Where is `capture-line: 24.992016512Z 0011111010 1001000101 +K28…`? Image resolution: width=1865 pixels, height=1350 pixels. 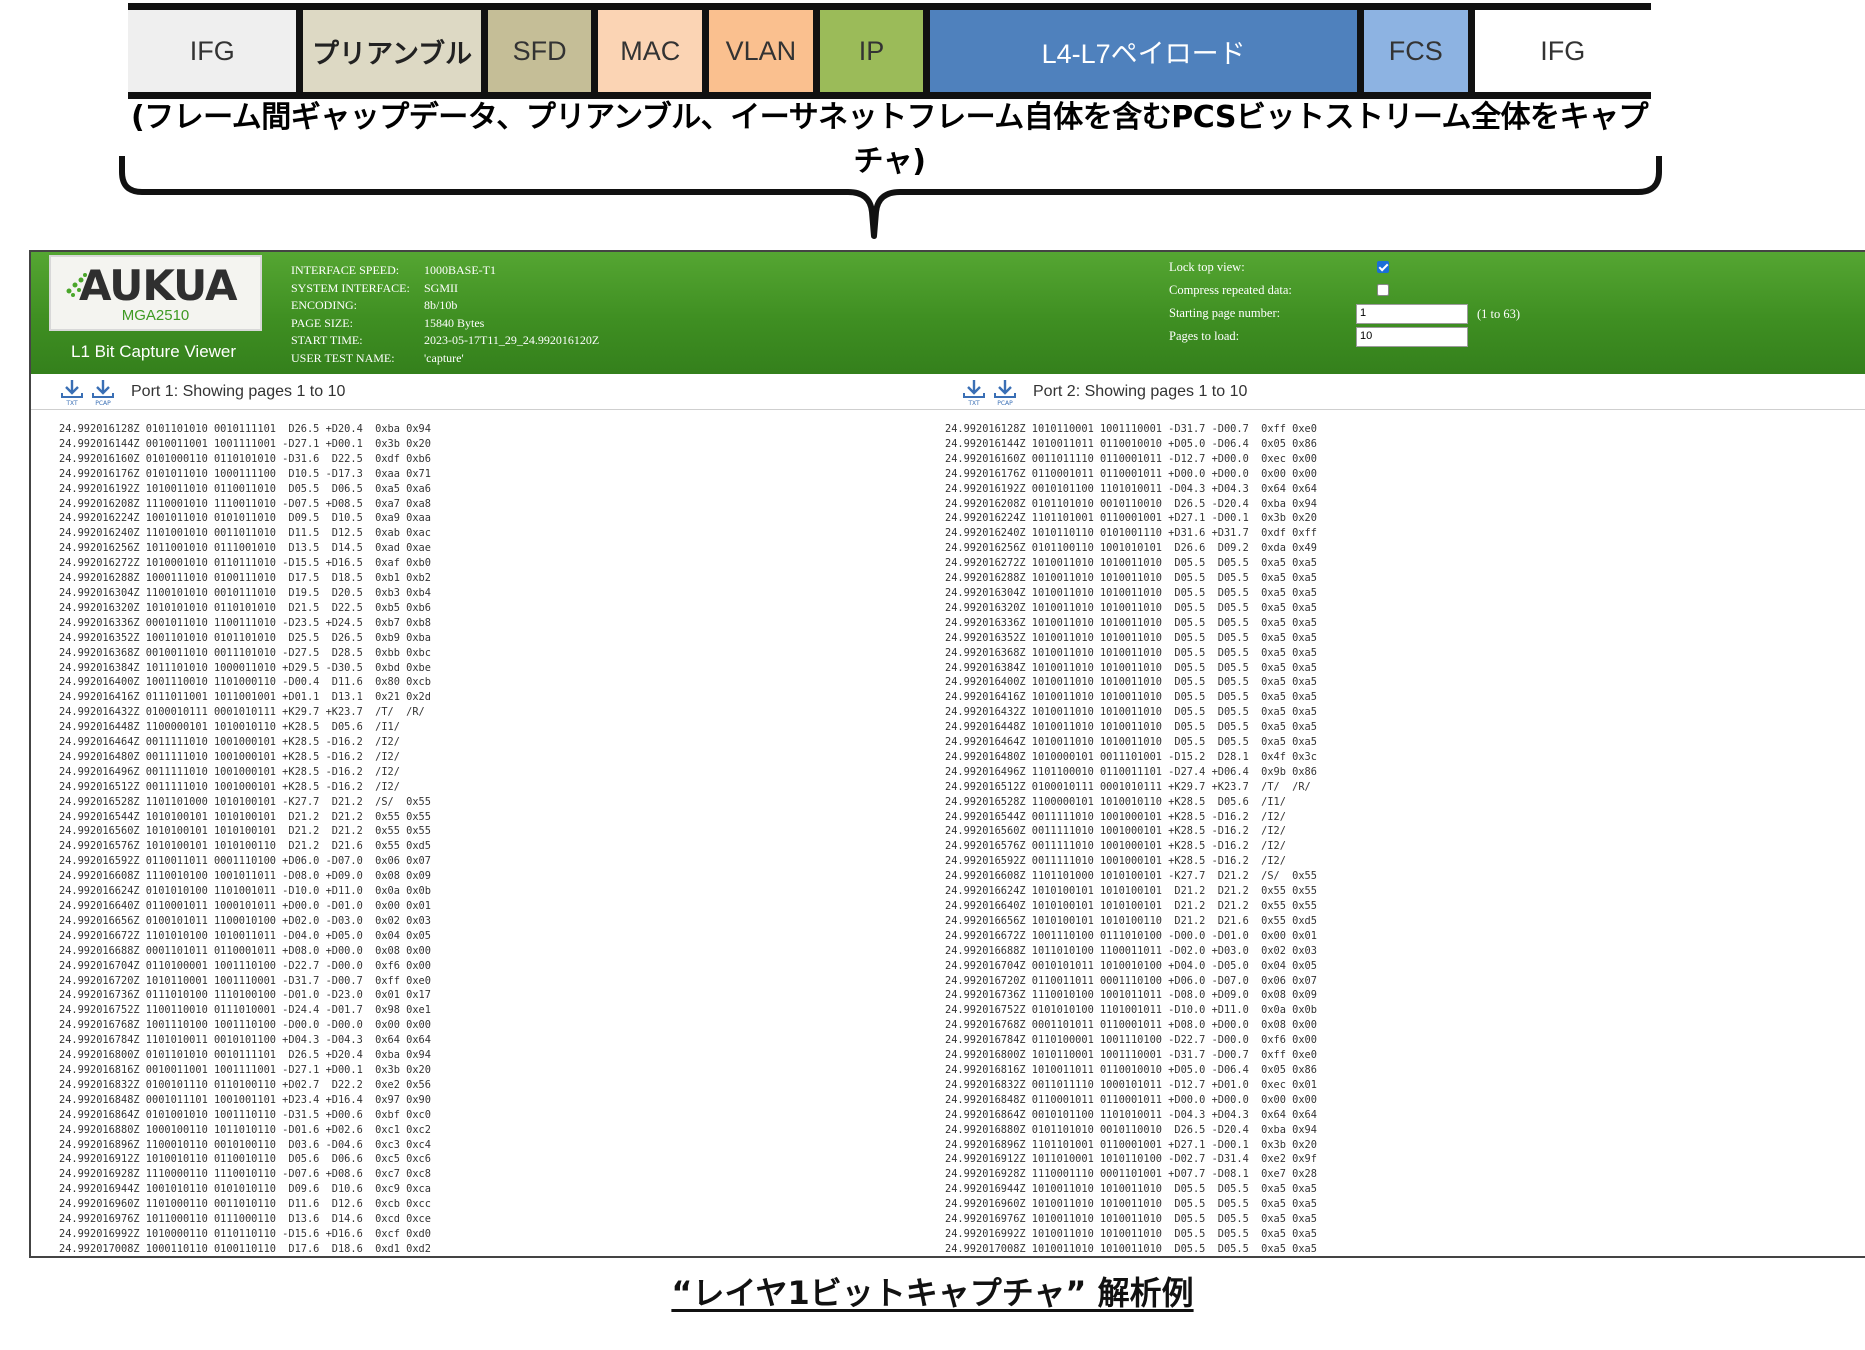 capture-line: 24.992016512Z 0011111010 1001000101 +K28… is located at coordinates (229, 786).